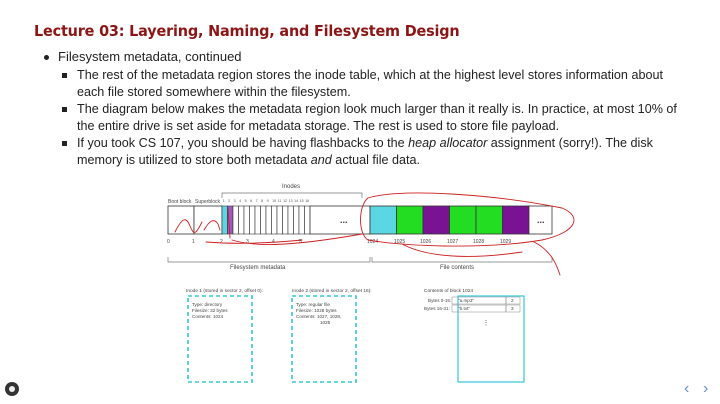 Image resolution: width=720 pixels, height=404 pixels. What do you see at coordinates (332, 291) in the screenshot?
I see `inode2-title: Inode 2 (stored in sector 2, offset 16):` at bounding box center [332, 291].